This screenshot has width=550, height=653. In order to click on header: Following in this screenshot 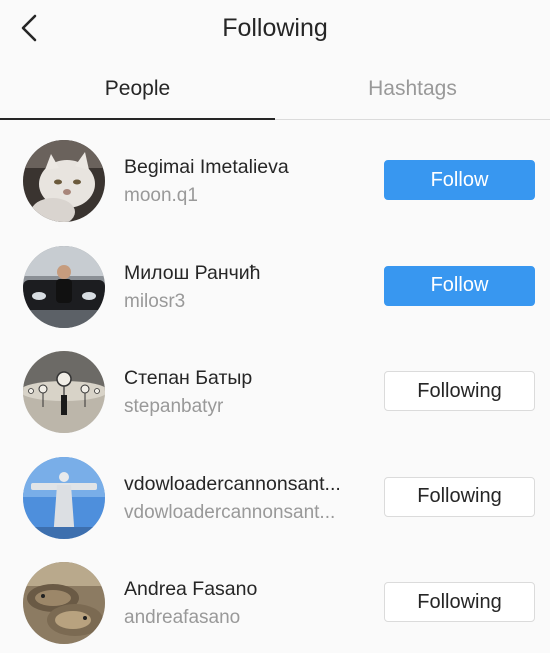, I will do `click(275, 29)`.